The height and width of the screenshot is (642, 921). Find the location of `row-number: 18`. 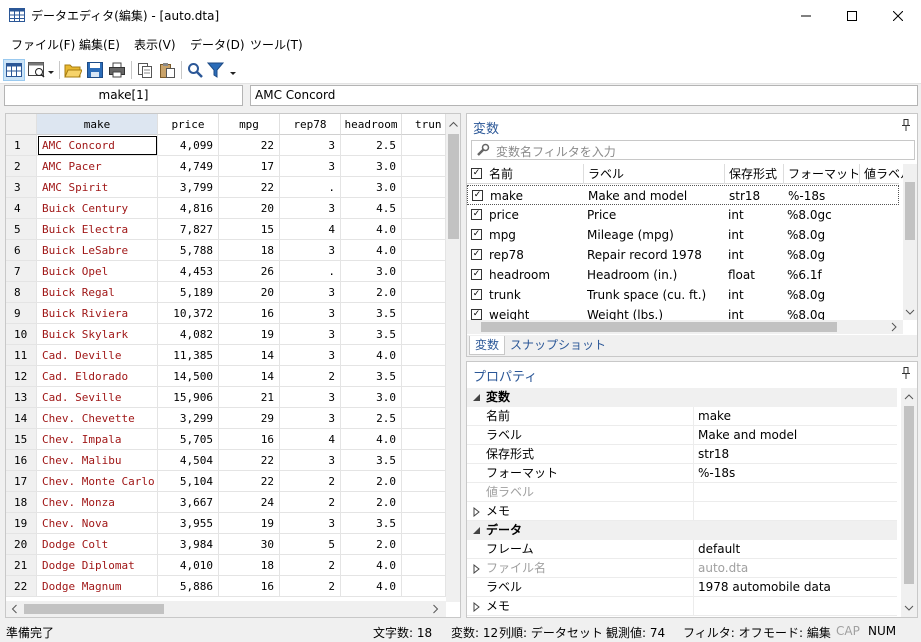

row-number: 18 is located at coordinates (21, 502).